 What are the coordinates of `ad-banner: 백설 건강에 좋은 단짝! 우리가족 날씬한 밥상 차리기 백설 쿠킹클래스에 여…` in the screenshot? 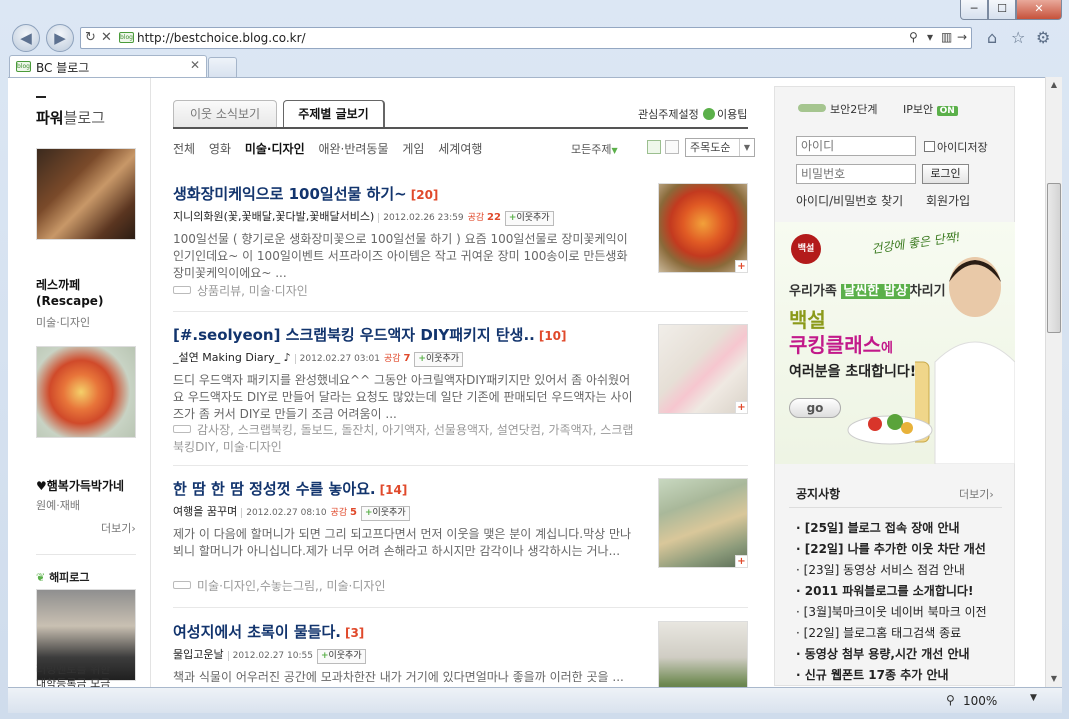 It's located at (895, 343).